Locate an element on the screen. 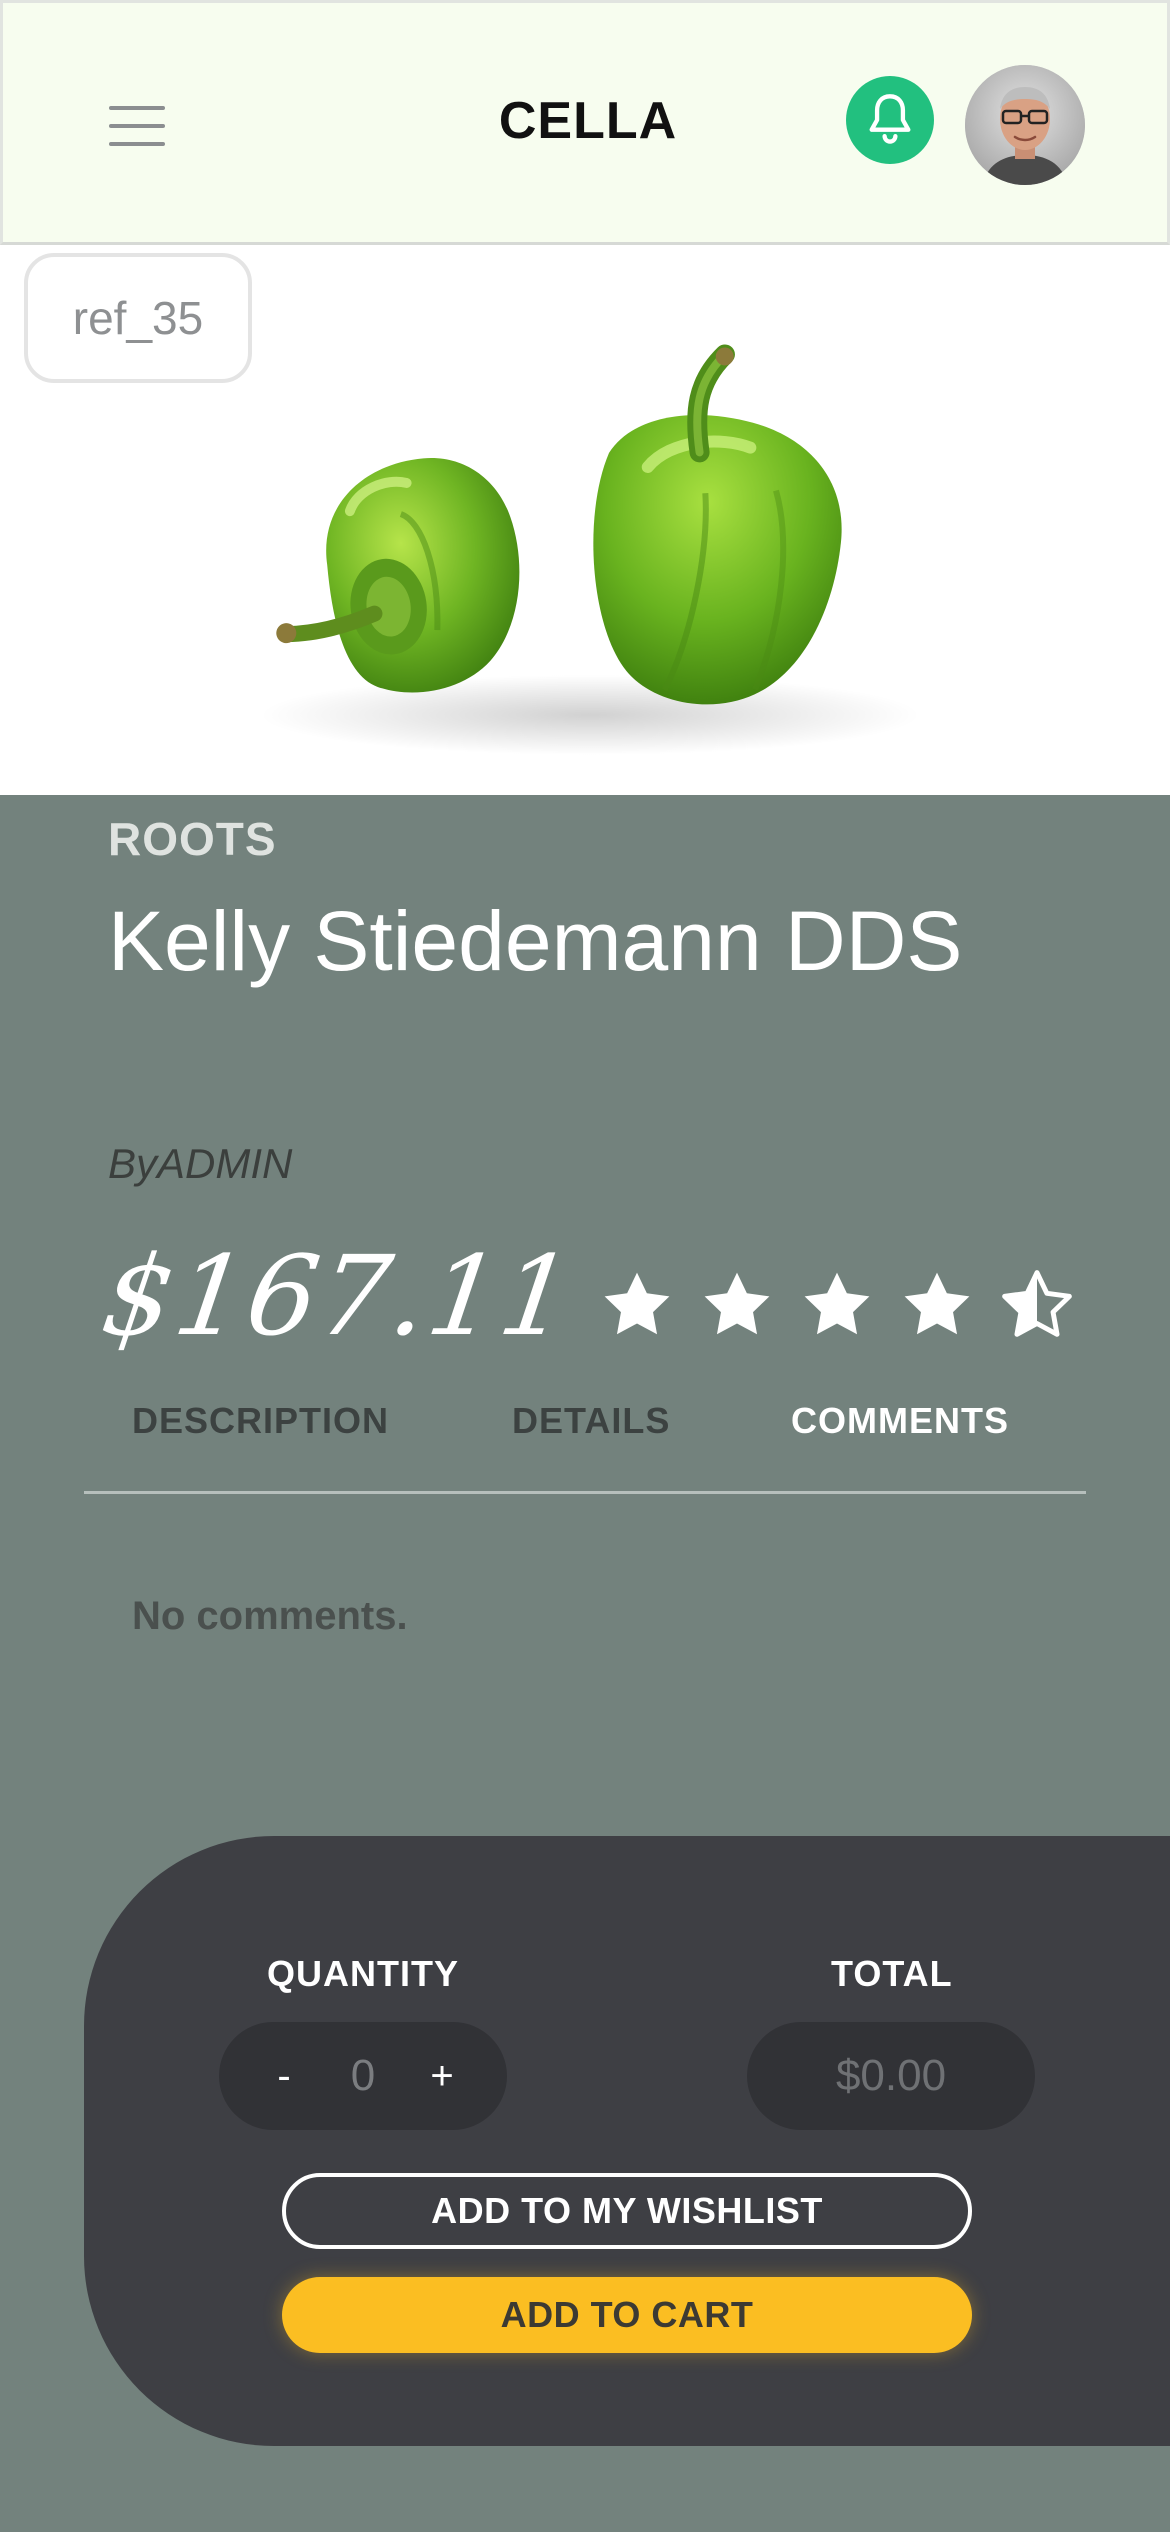  add-to-cart-button: ADD TO CART is located at coordinates (627, 2315).